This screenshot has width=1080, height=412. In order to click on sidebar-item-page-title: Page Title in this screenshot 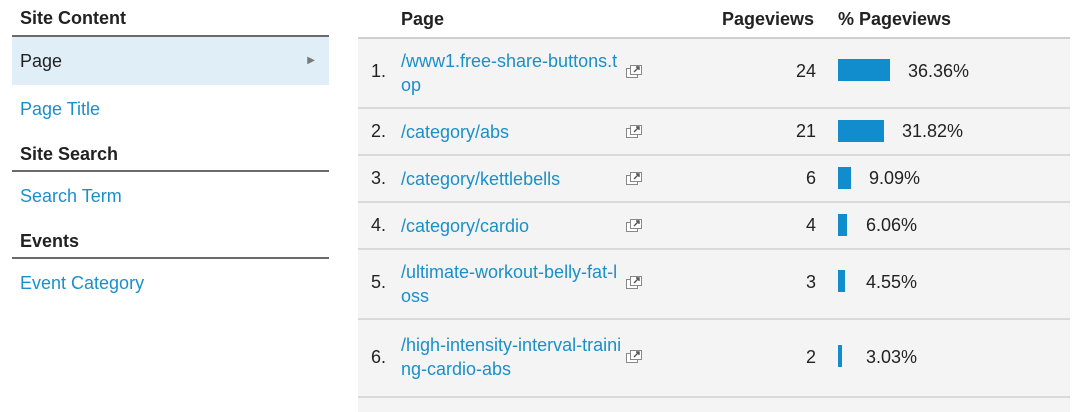, I will do `click(170, 109)`.